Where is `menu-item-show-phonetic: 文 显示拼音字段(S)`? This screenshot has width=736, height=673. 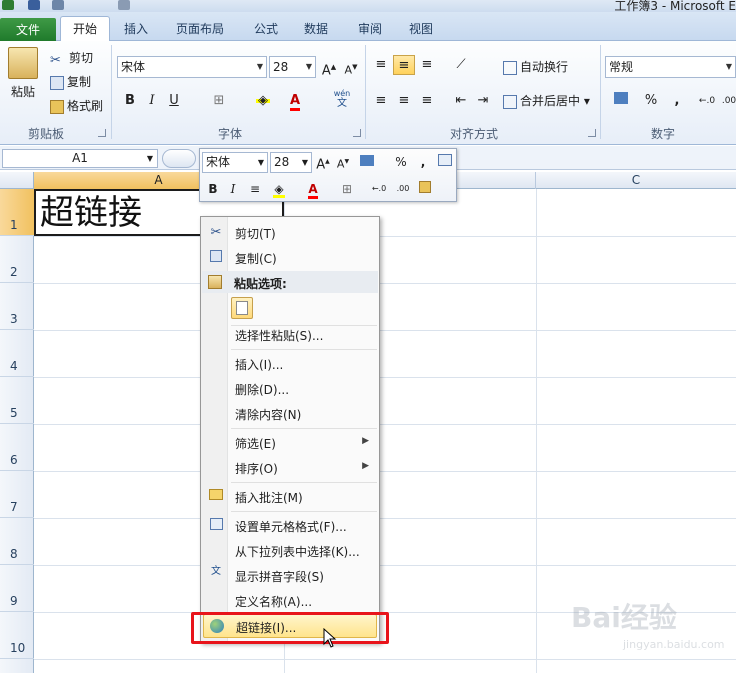 menu-item-show-phonetic: 文 显示拼音字段(S) is located at coordinates (290, 576).